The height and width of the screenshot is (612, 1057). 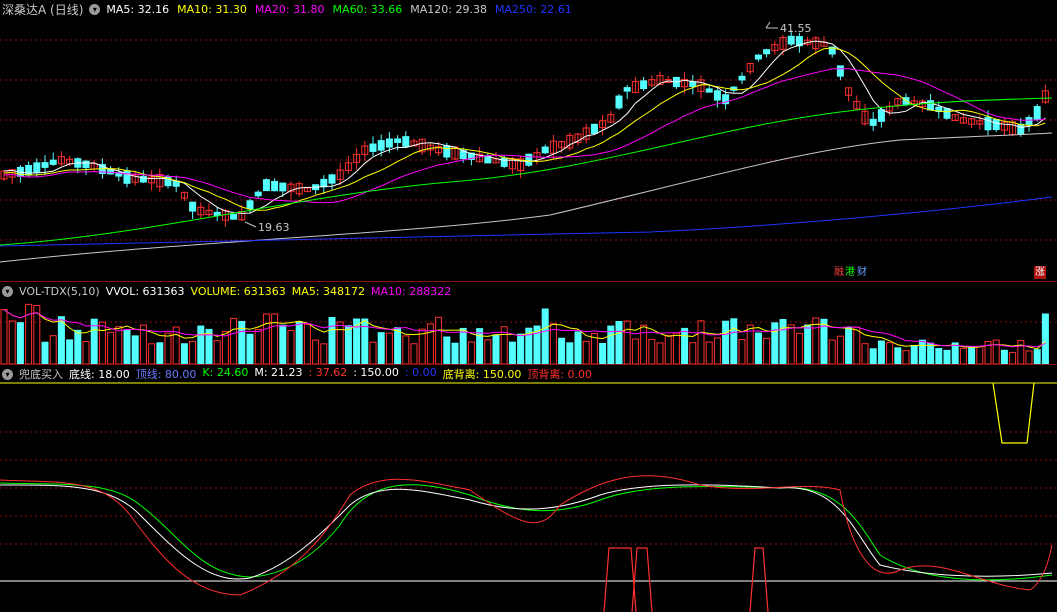 I want to click on ma-label-5: MA250: 22.61, so click(x=533, y=9).